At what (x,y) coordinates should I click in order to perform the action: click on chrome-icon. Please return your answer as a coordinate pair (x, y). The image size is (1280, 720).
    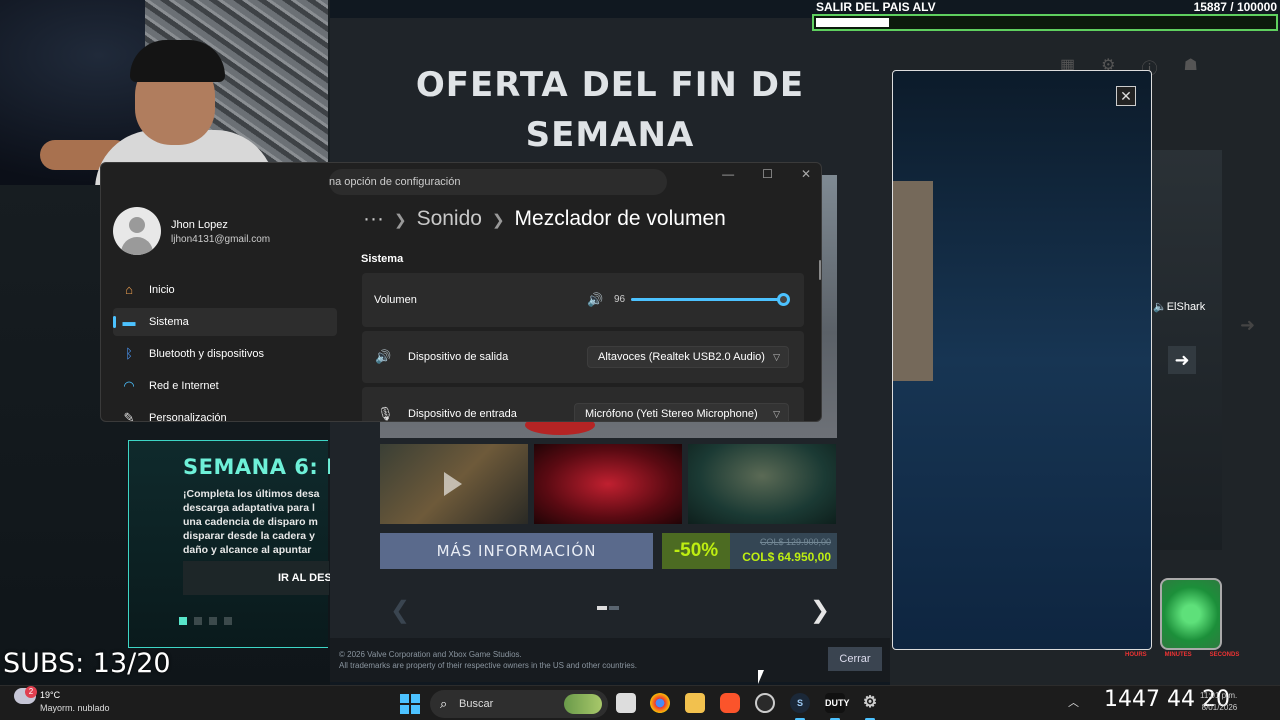
    Looking at the image, I should click on (660, 703).